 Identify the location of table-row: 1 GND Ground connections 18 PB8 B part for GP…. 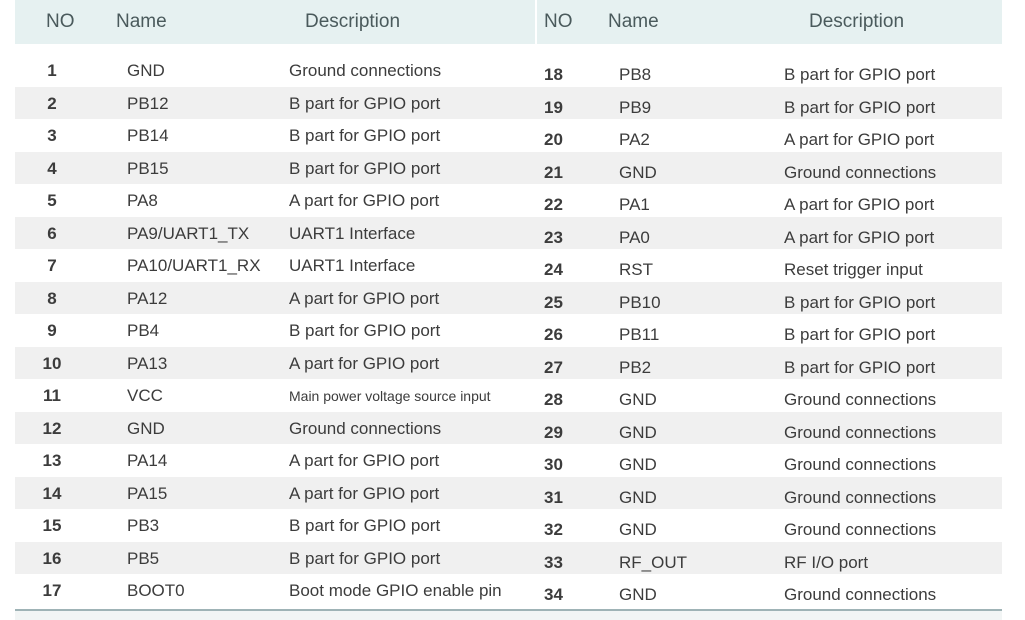
(508, 70).